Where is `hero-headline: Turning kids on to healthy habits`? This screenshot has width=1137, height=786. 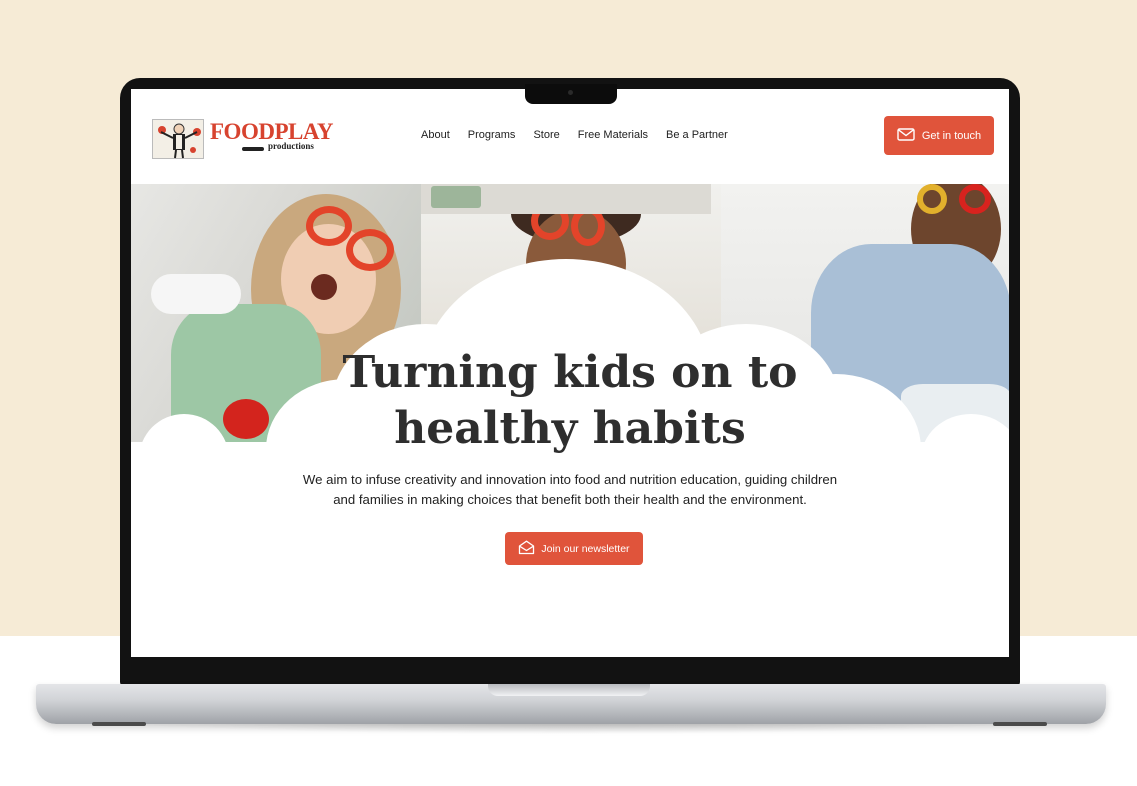 hero-headline: Turning kids on to healthy habits is located at coordinates (570, 401).